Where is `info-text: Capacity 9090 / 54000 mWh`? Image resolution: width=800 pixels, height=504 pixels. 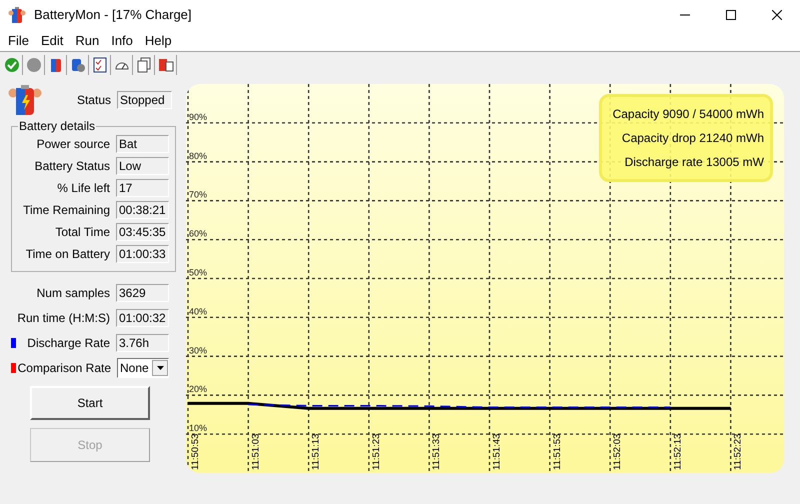 info-text: Capacity 9090 / 54000 mWh is located at coordinates (688, 114).